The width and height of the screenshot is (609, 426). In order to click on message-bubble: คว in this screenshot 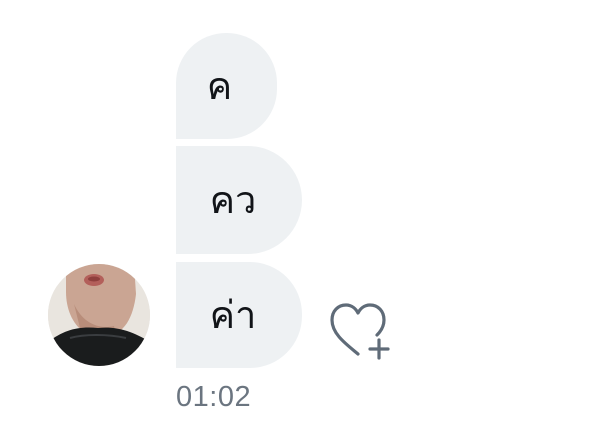, I will do `click(239, 200)`.